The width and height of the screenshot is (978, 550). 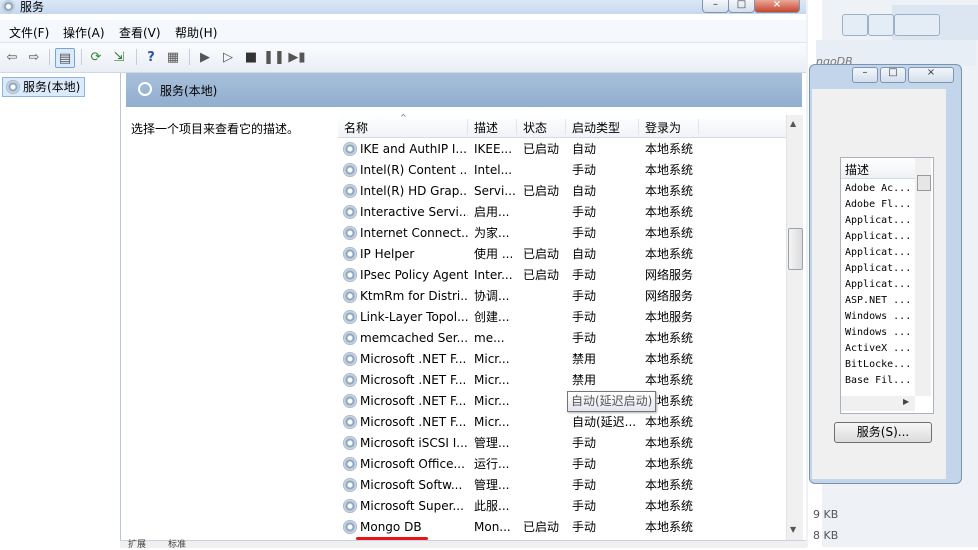 What do you see at coordinates (584, 380) in the screenshot?
I see `service-startup-type: 禁用` at bounding box center [584, 380].